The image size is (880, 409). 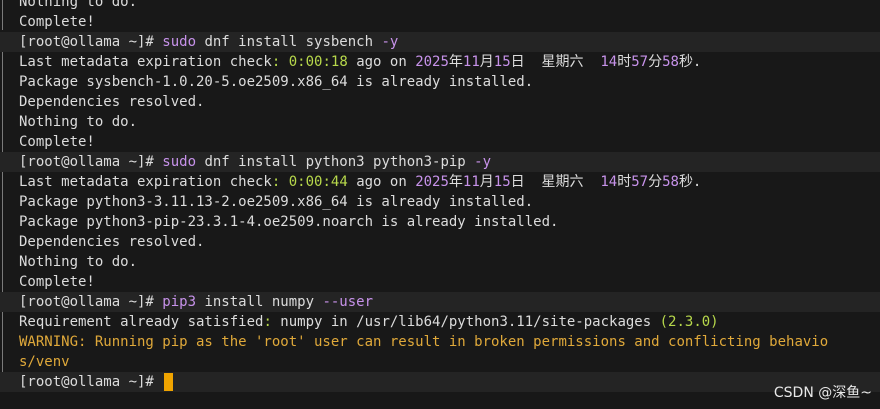 I want to click on line-text: install numpy, so click(x=259, y=302).